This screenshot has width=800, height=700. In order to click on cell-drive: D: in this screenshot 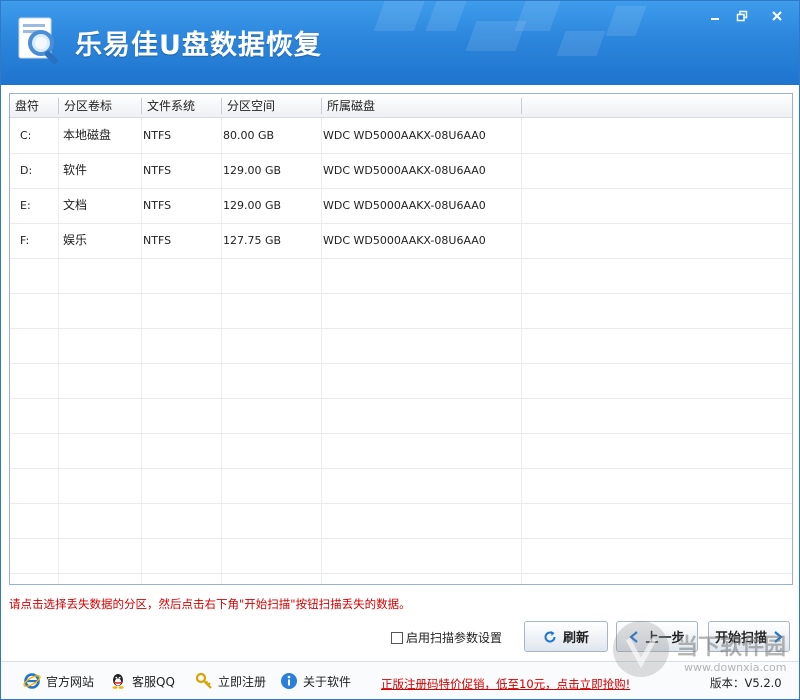, I will do `click(26, 170)`.